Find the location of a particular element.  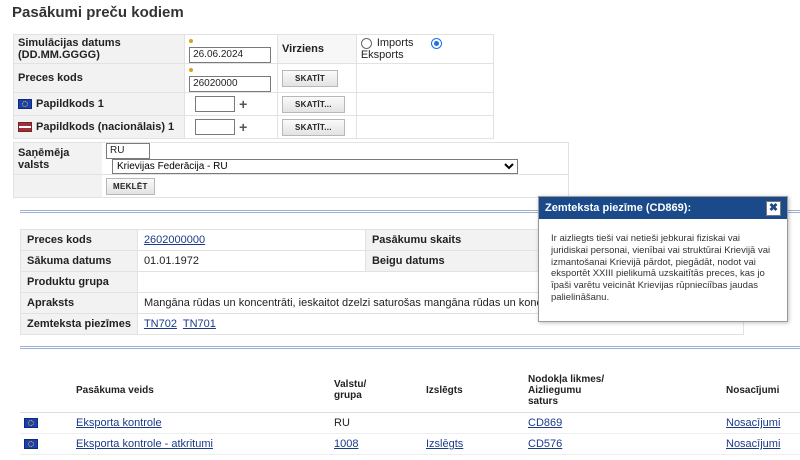

goods-code-label: Preces kods is located at coordinates (99, 78).